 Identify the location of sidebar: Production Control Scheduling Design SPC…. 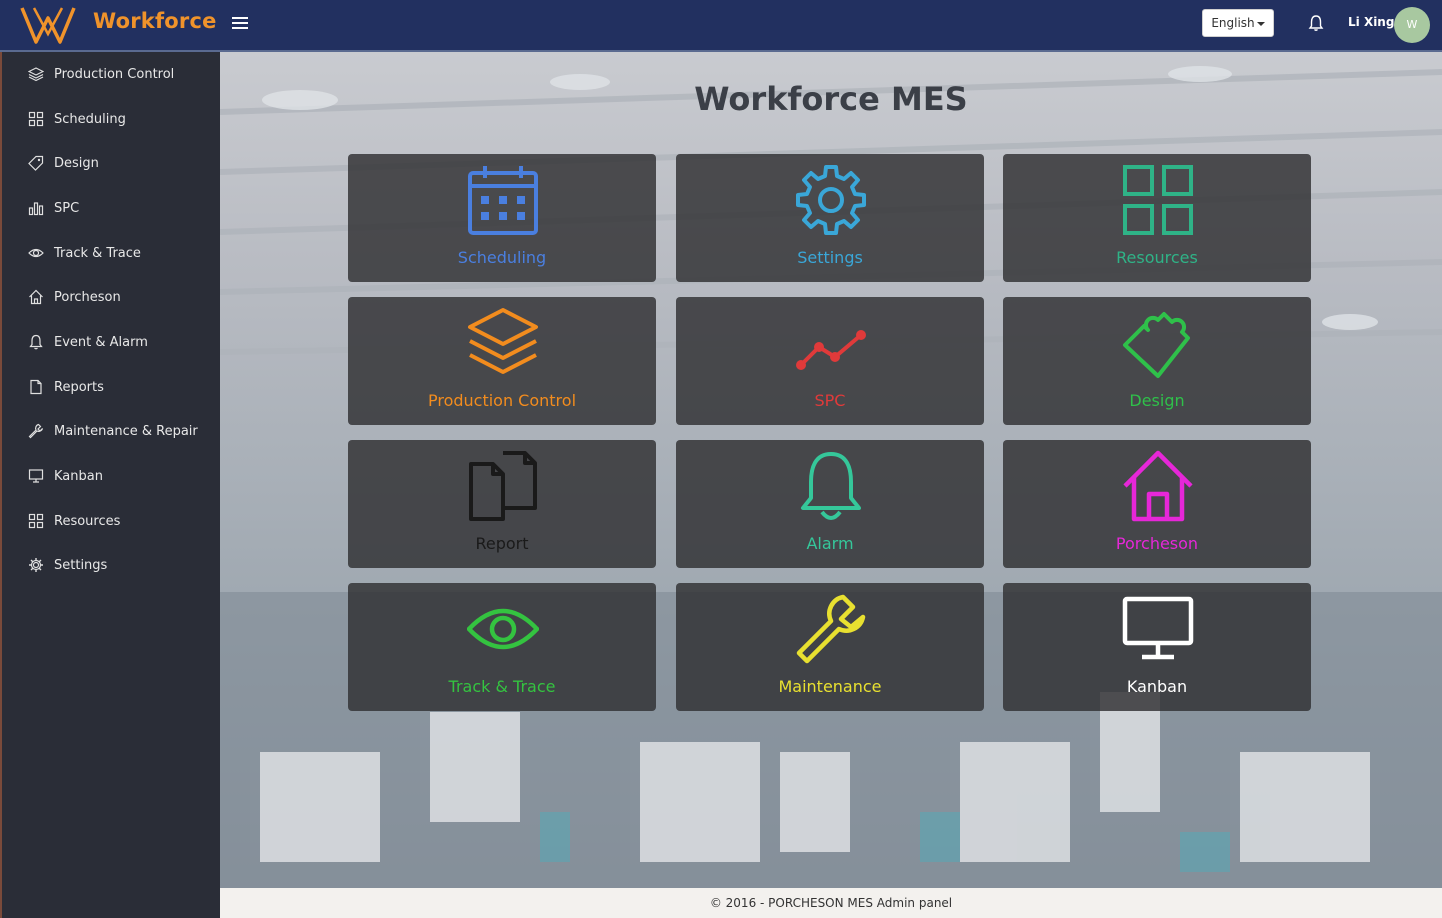
(110, 485).